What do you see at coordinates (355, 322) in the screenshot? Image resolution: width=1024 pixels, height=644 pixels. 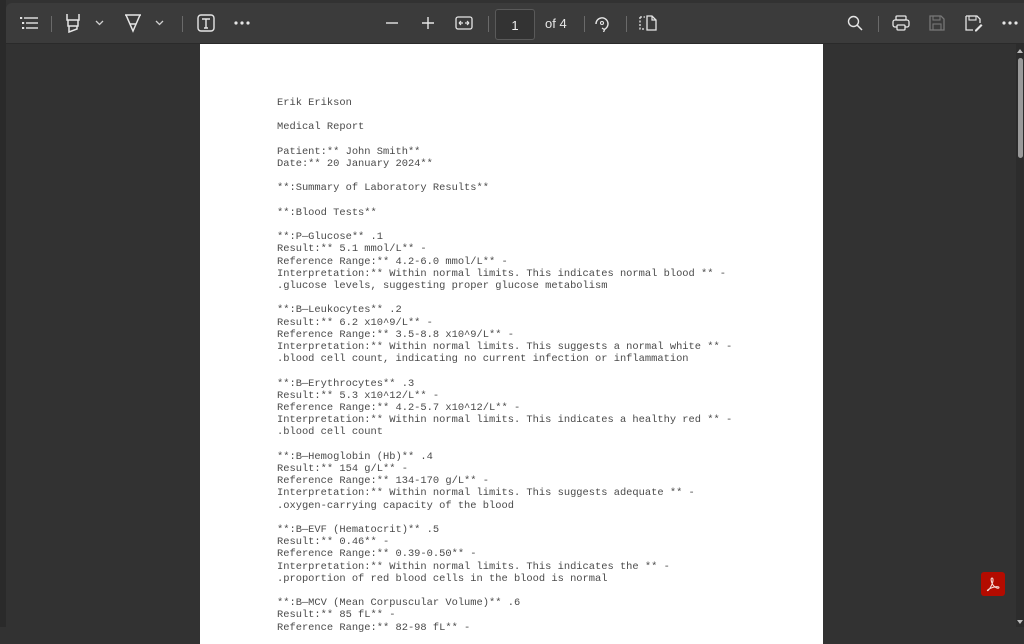 I see `document-line: Result:** 6.2 x10^9/L** -` at bounding box center [355, 322].